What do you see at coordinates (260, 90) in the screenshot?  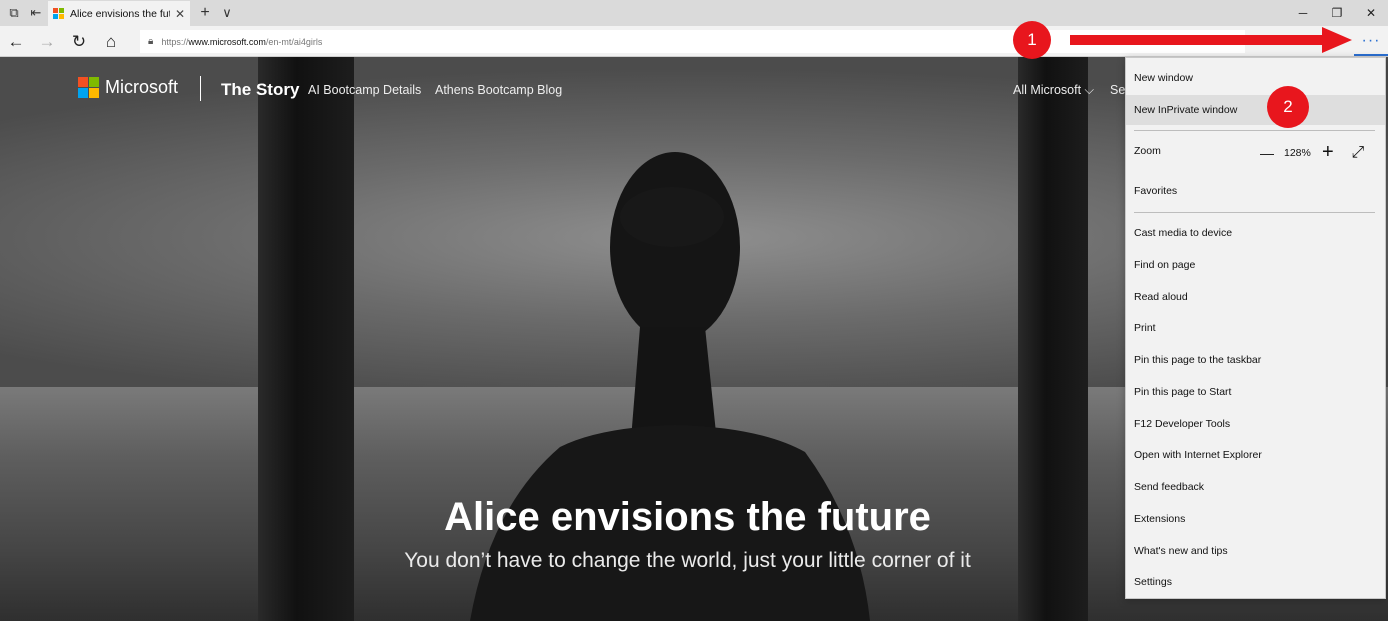 I see `nav-the-story: The Story` at bounding box center [260, 90].